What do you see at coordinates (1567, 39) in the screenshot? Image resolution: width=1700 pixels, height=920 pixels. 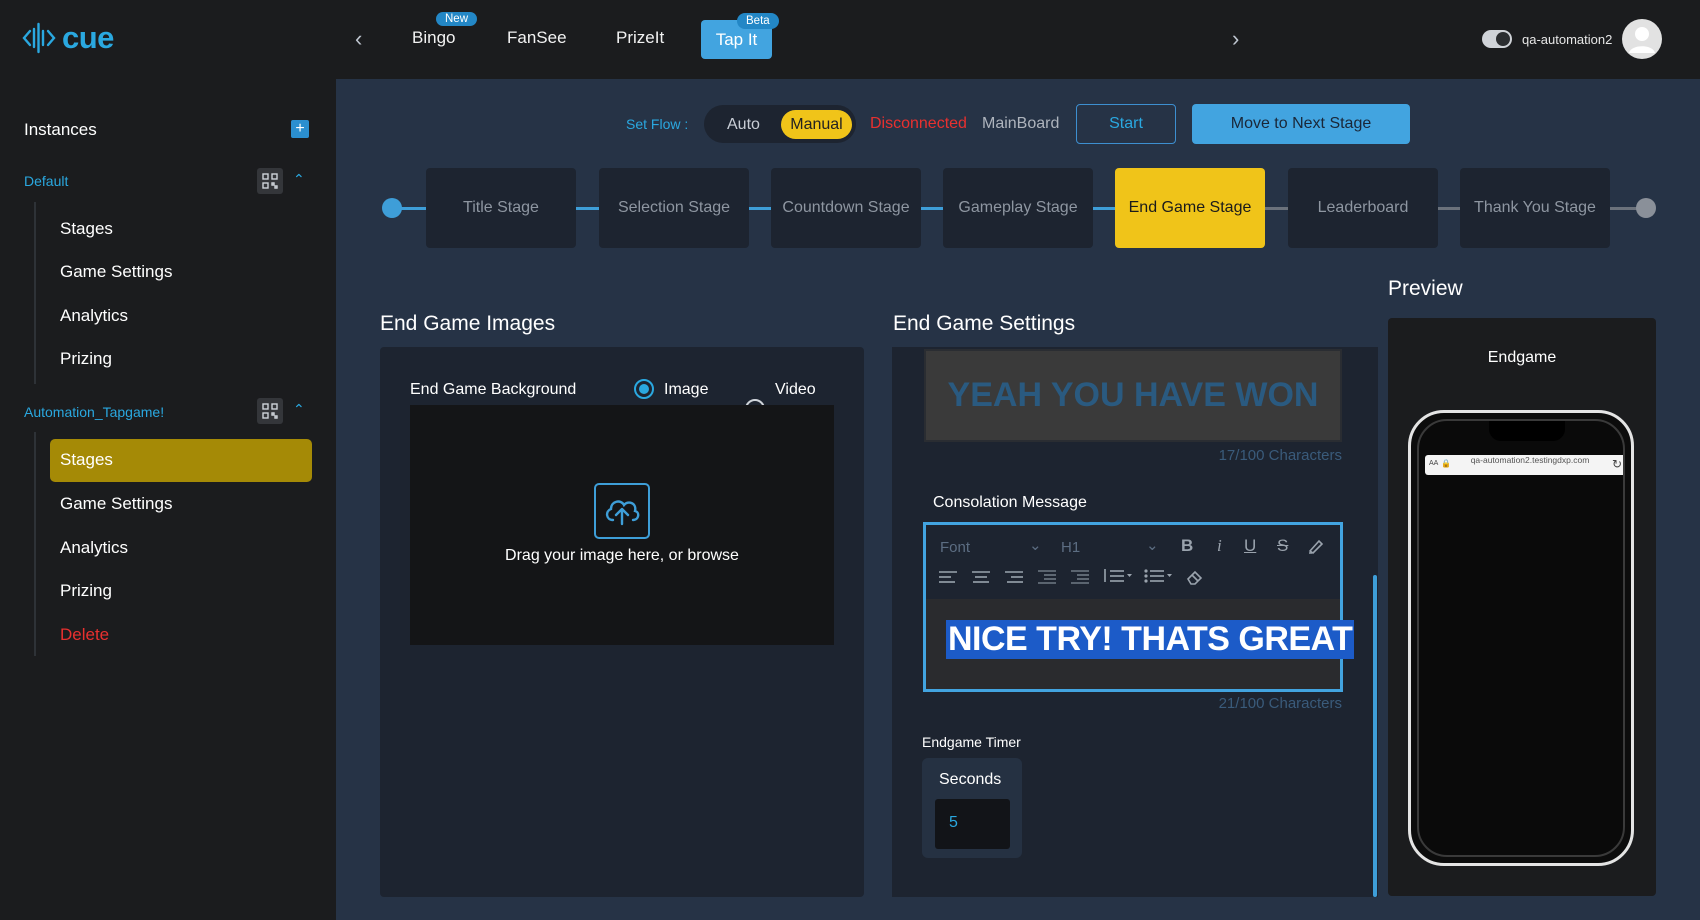 I see `username: qa-automation2` at bounding box center [1567, 39].